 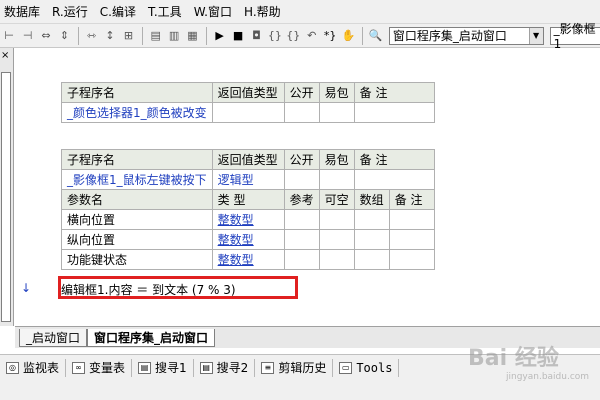 I want to click on tab-startup-window: _启动窗口, so click(x=53, y=338).